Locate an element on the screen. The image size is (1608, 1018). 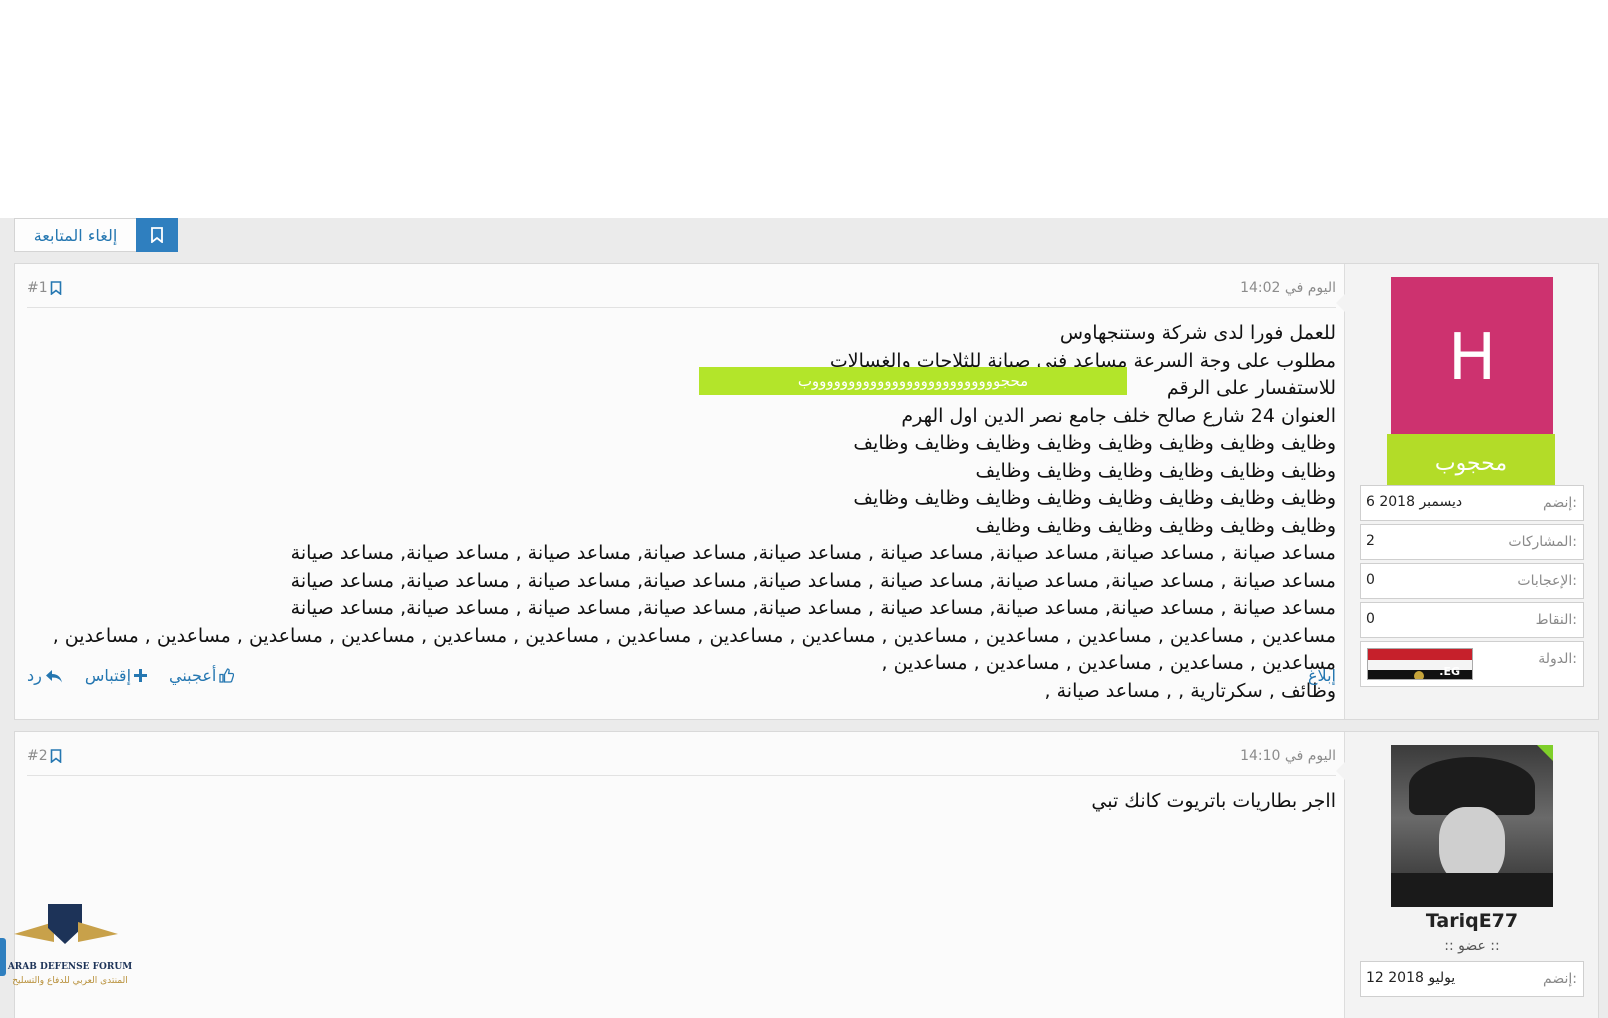
post-number-text: #1 is located at coordinates (37, 288).